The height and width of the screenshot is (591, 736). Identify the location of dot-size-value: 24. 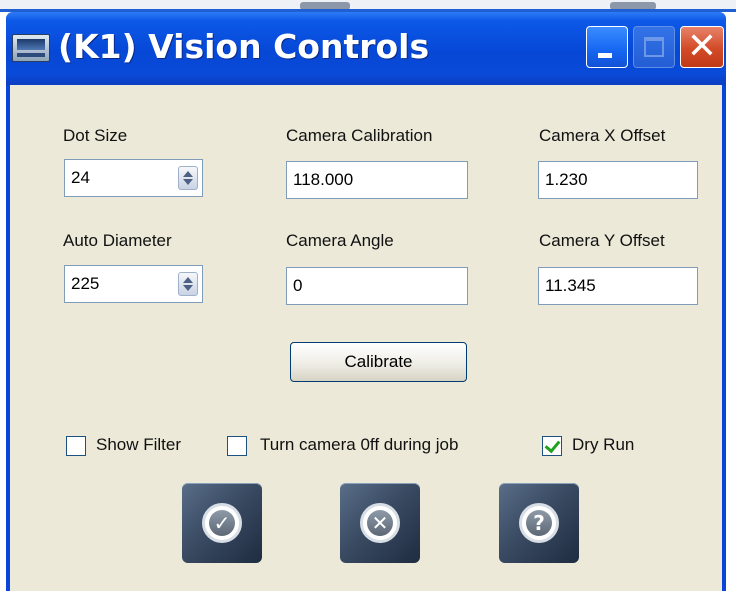
(80, 177).